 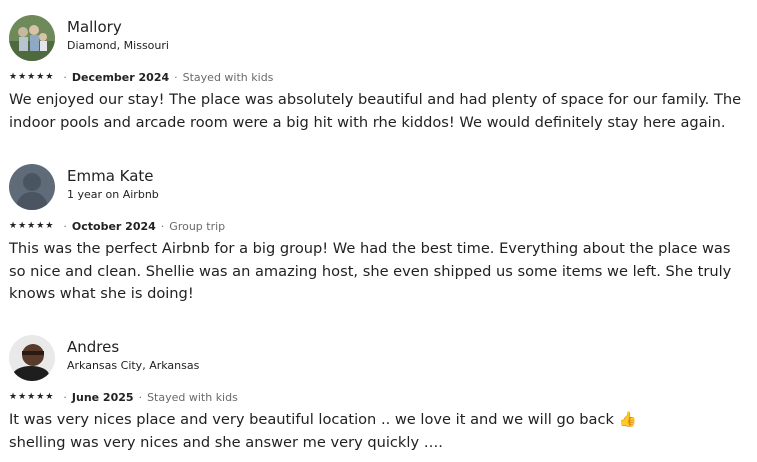 I want to click on reviewer-location: Arkansas City, Arkansas, so click(x=133, y=365).